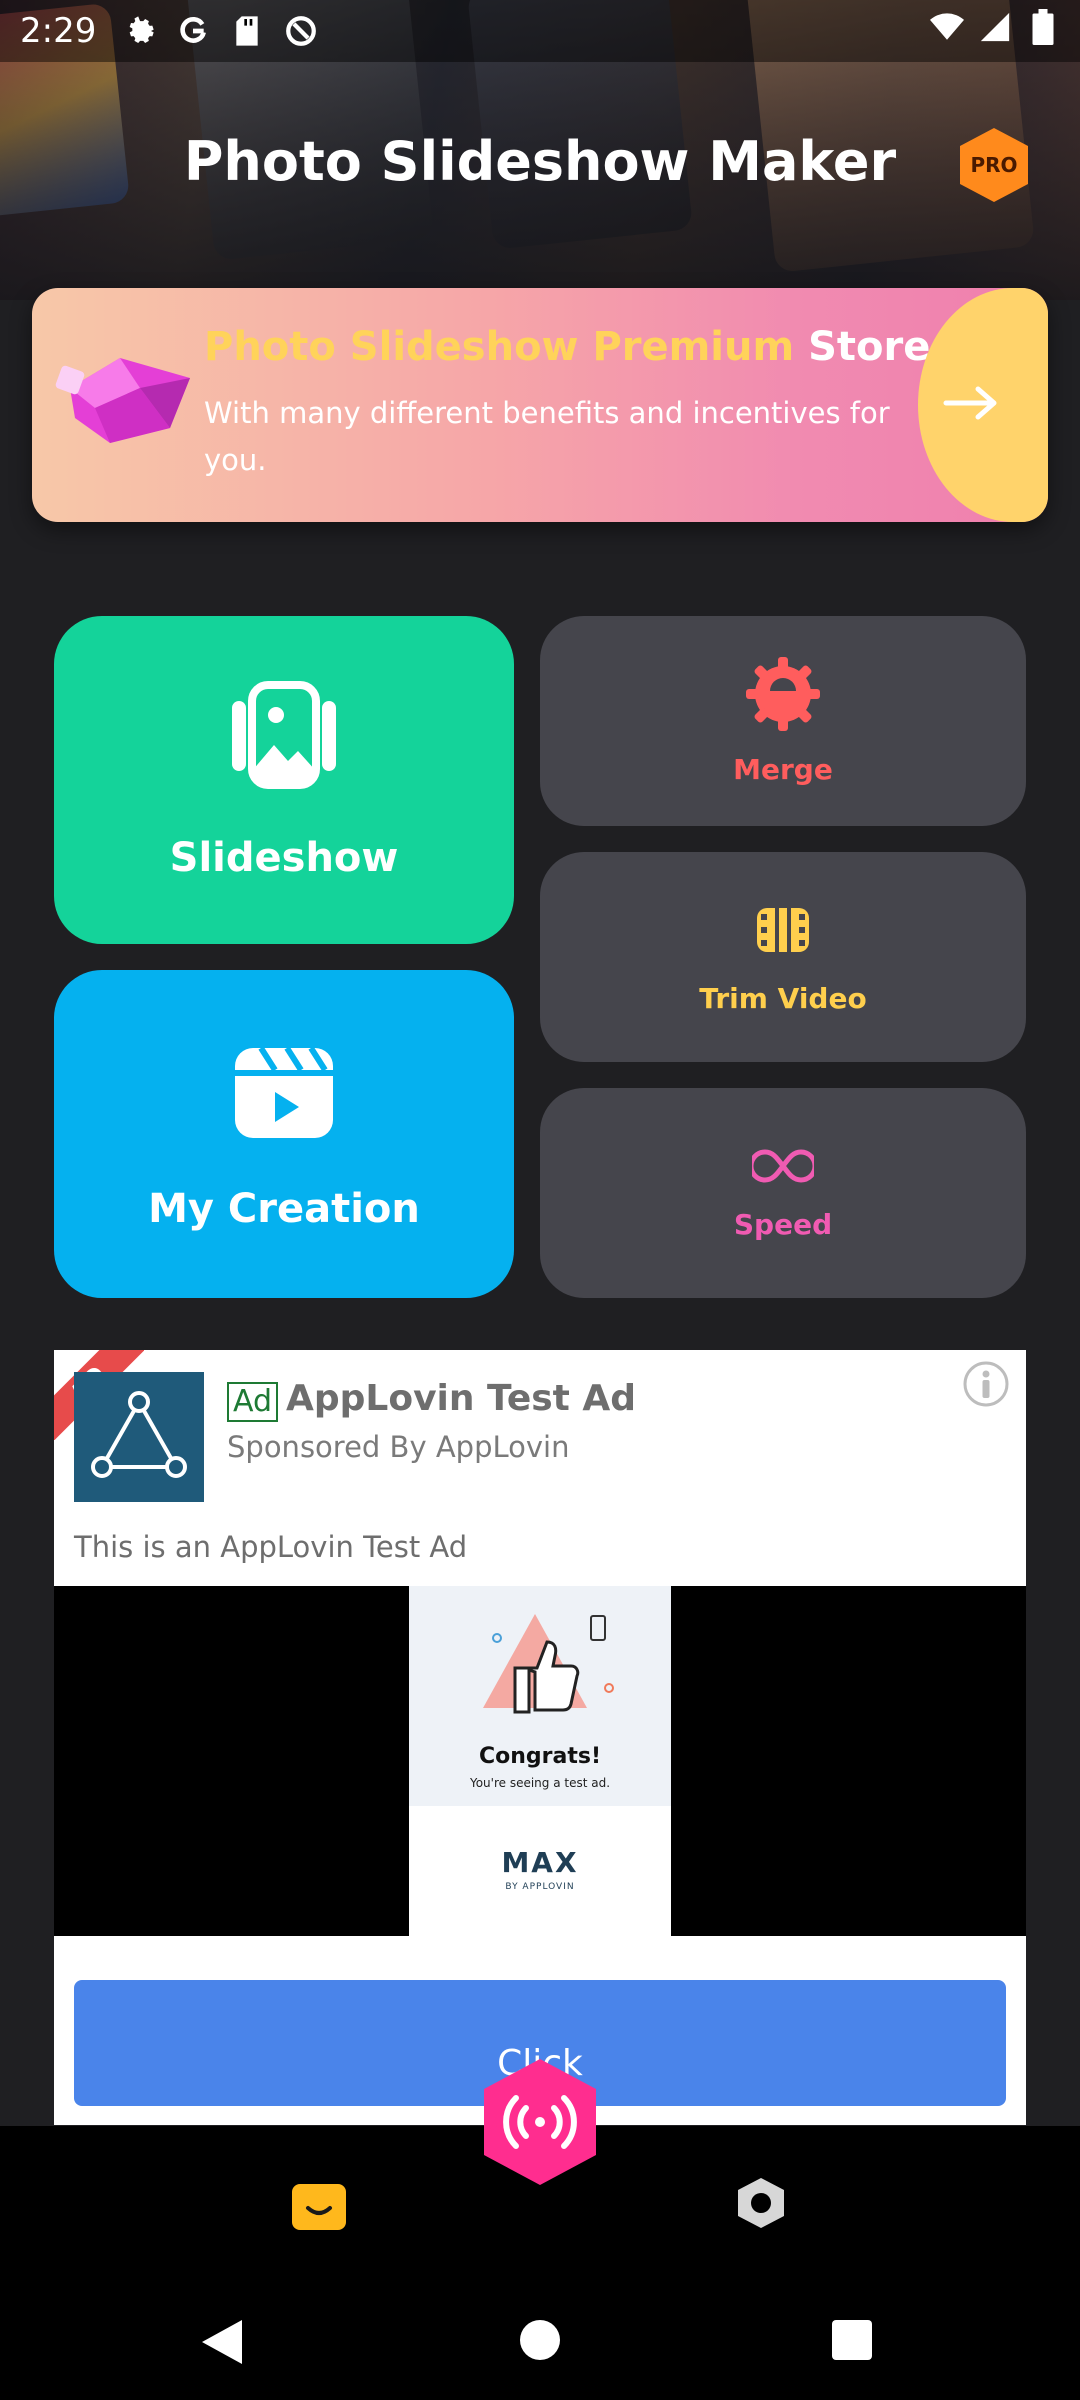 Image resolution: width=1080 pixels, height=2400 pixels. I want to click on merge-button: Merge, so click(783, 721).